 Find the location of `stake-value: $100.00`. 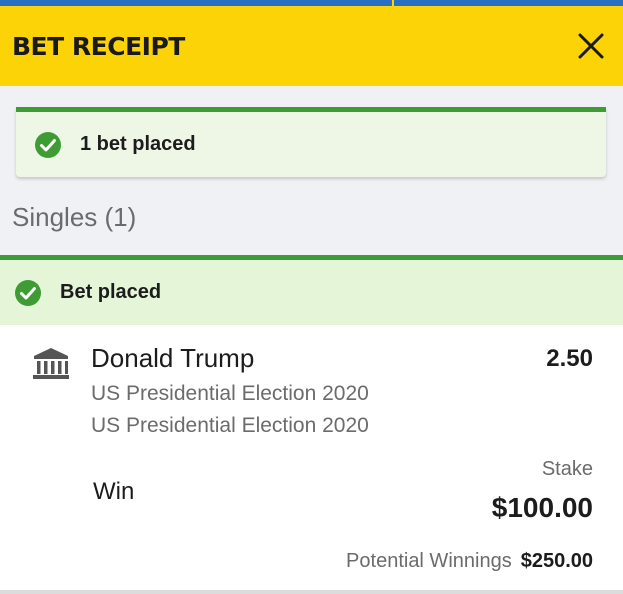

stake-value: $100.00 is located at coordinates (542, 507).